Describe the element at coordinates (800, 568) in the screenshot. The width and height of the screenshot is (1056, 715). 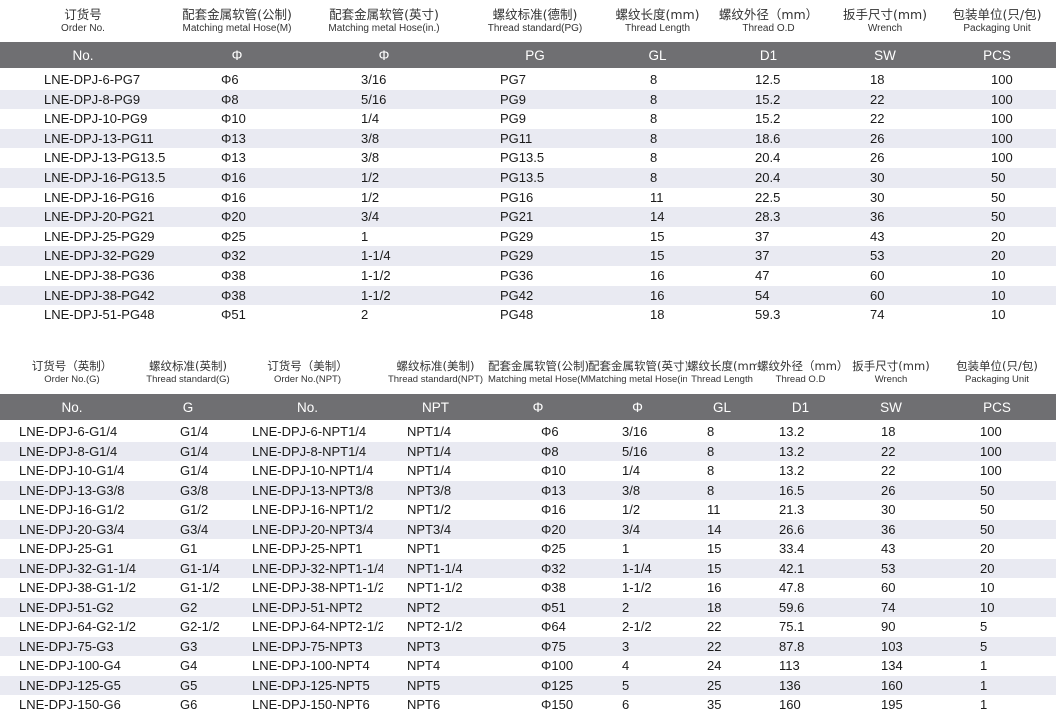
I see `table-cell: 42.1` at that location.